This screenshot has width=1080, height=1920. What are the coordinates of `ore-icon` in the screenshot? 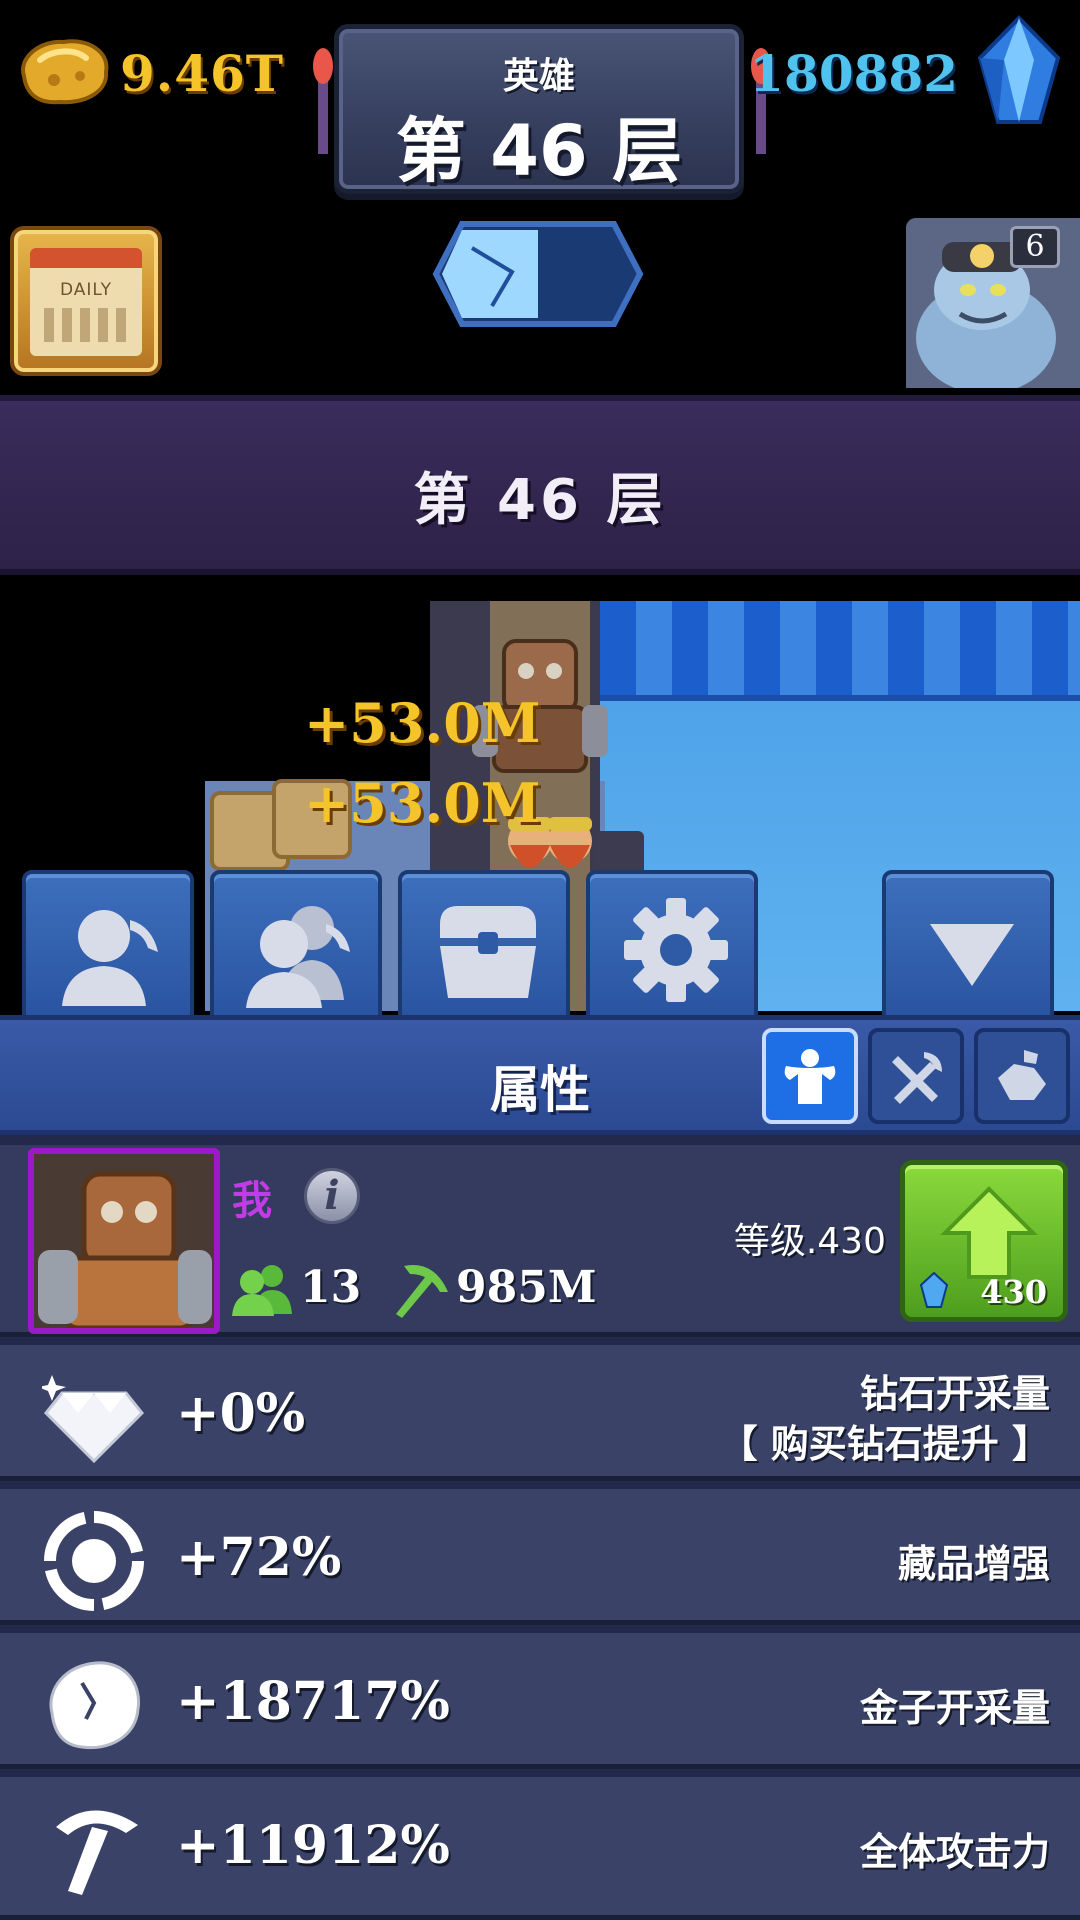 It's located at (1022, 1075).